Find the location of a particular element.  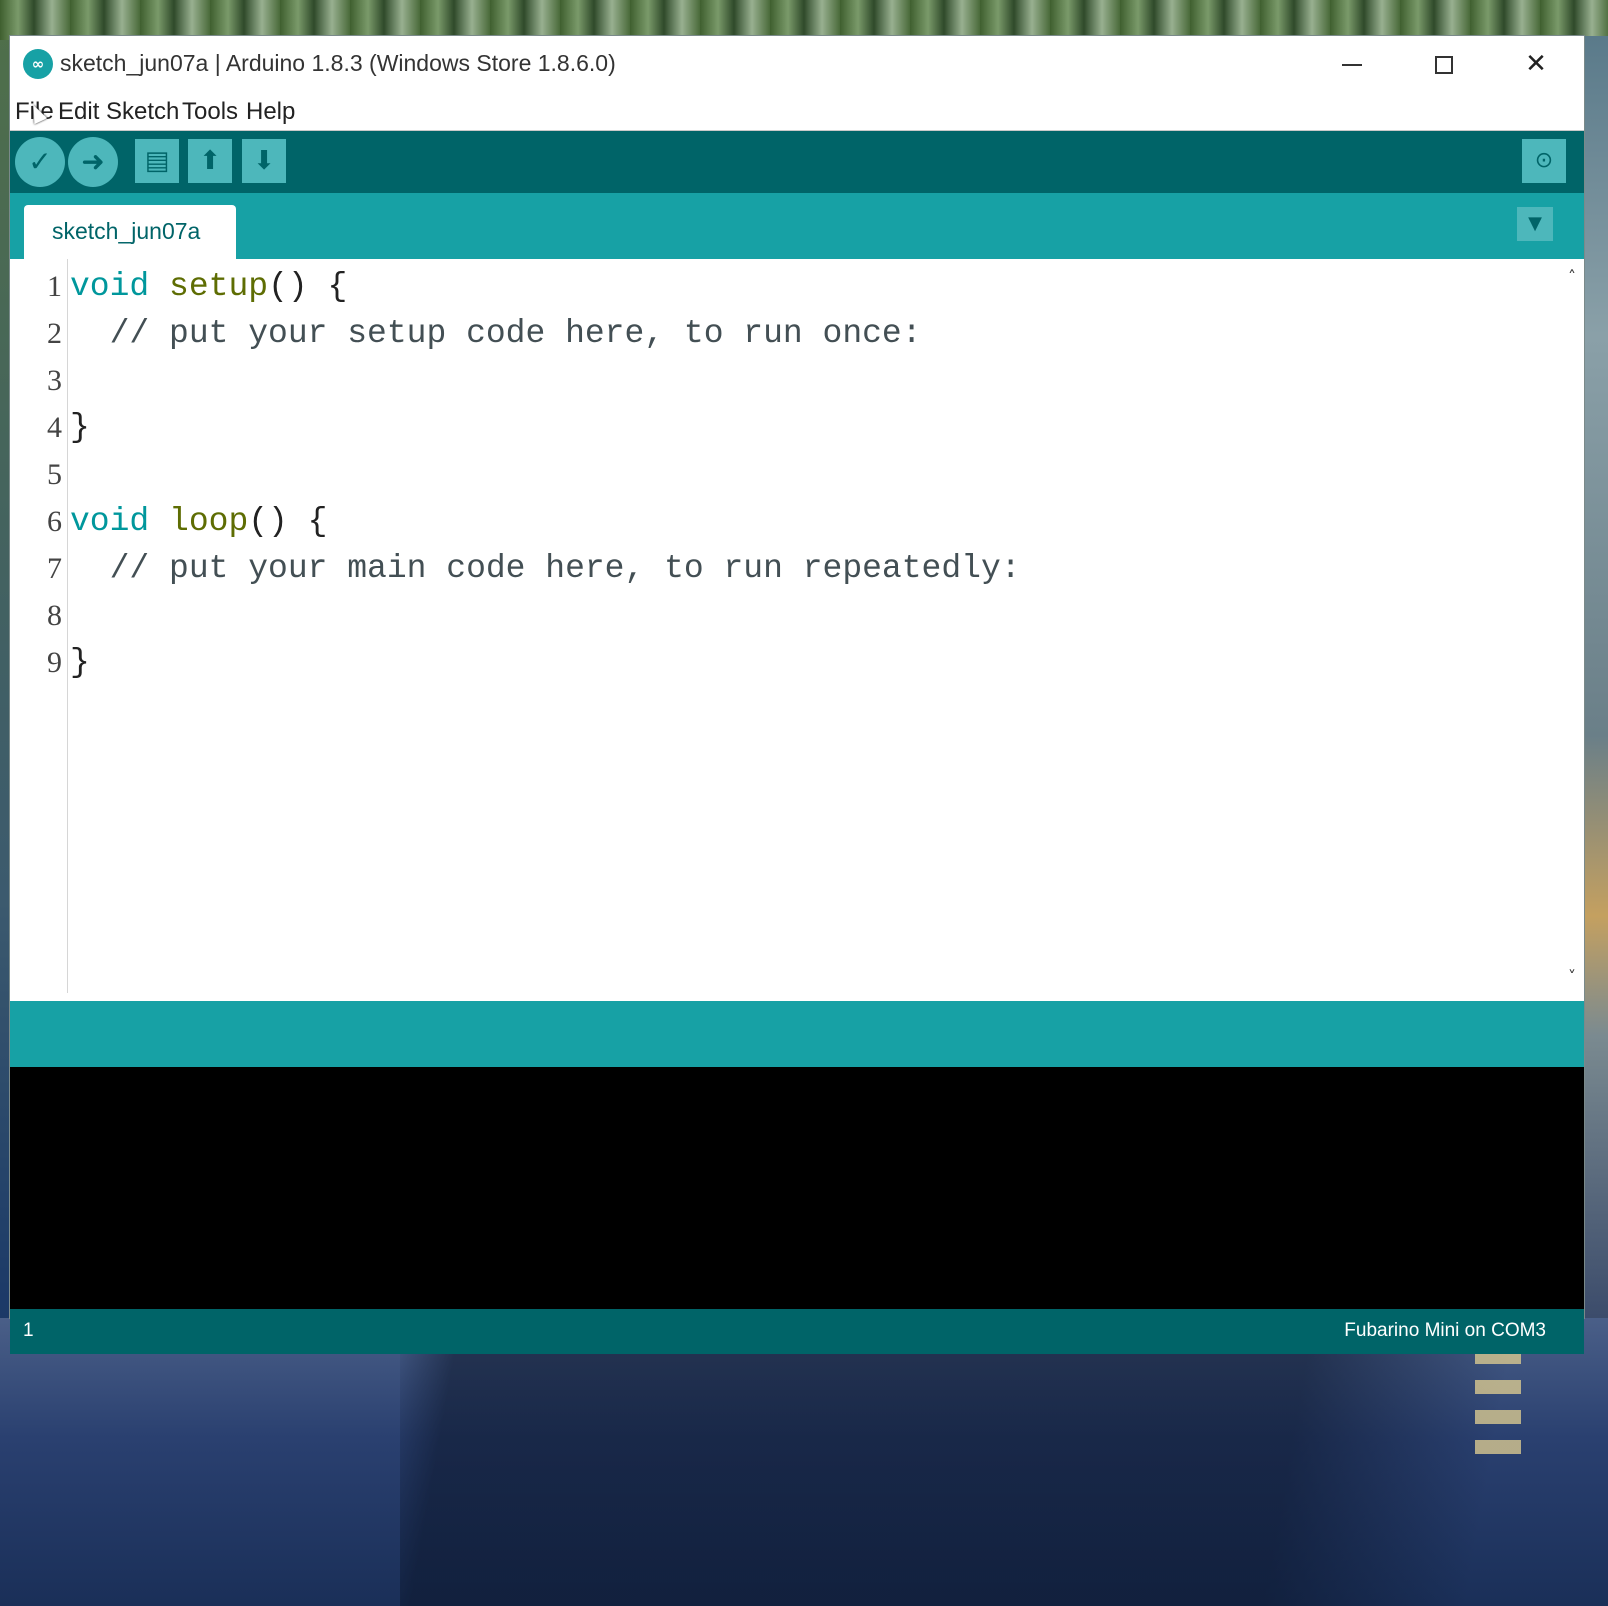

close-button: ✕ is located at coordinates (1536, 64).